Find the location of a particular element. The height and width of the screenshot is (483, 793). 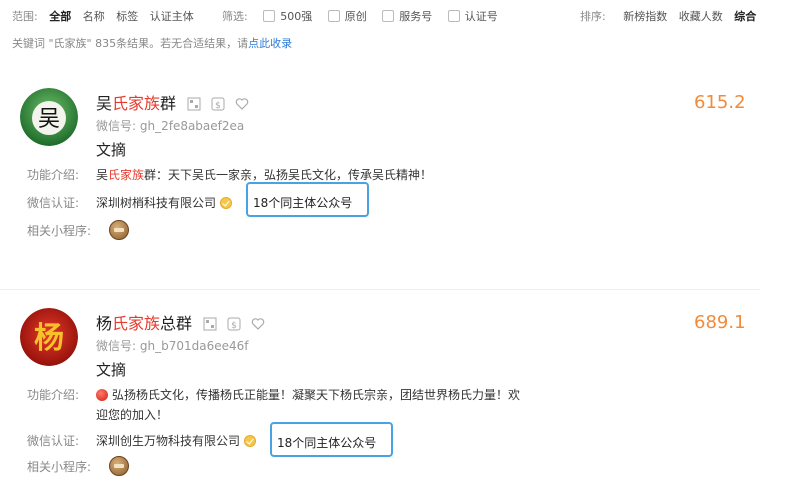

collect-link: 点此收录 is located at coordinates (270, 43).